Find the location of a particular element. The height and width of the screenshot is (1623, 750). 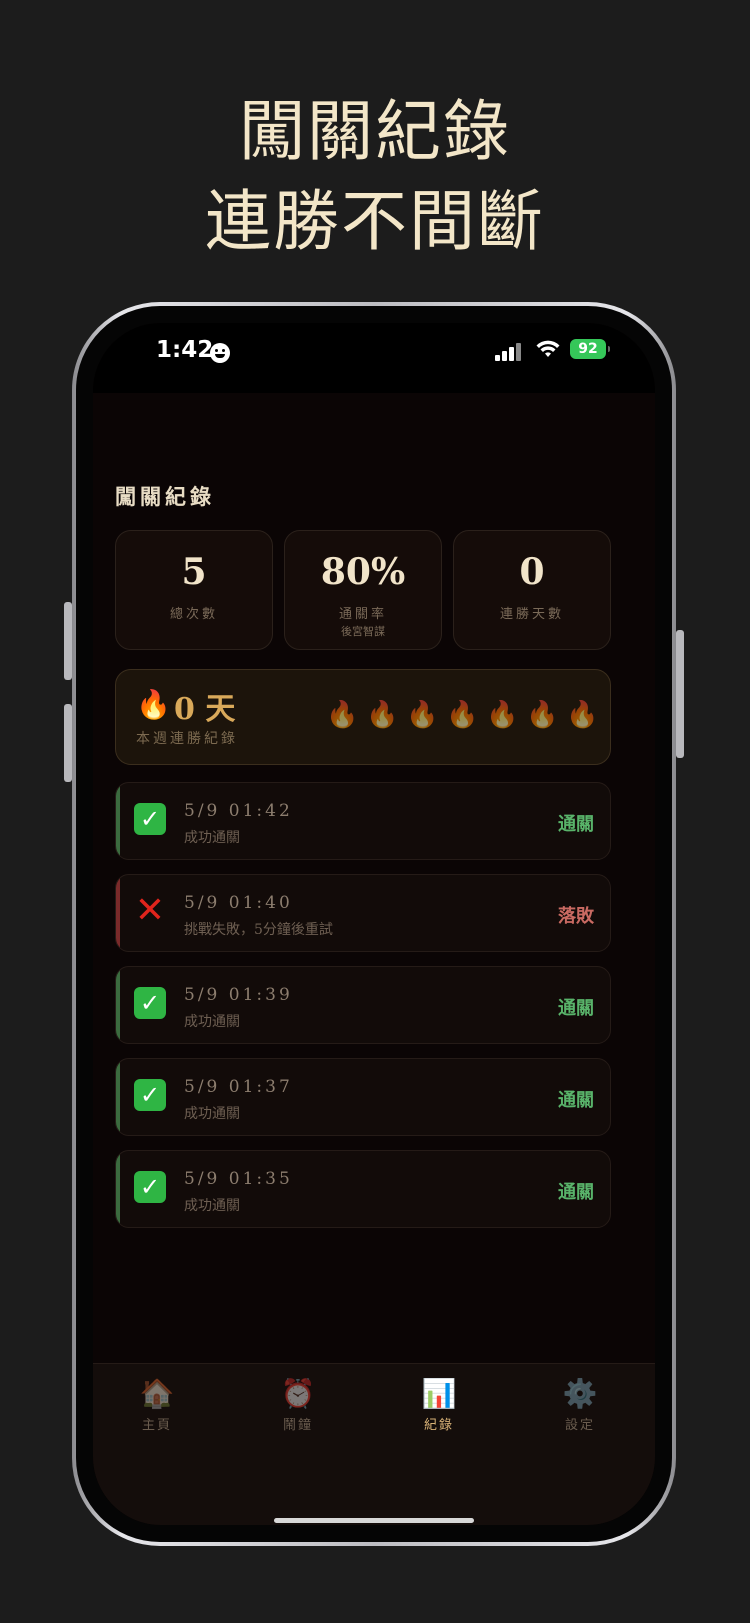

record-time: 5/9 01:40 is located at coordinates (238, 903).